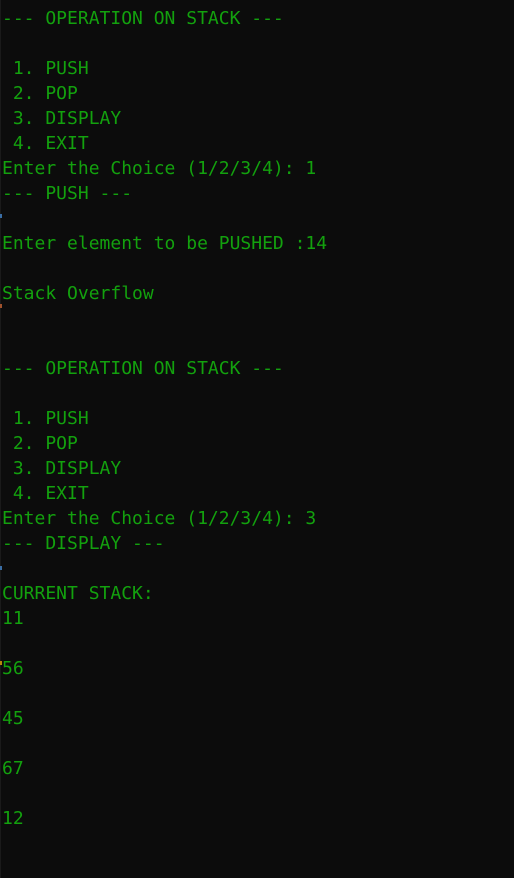 This screenshot has width=514, height=878. What do you see at coordinates (78, 293) in the screenshot?
I see `terminal-line: Stack Overflow` at bounding box center [78, 293].